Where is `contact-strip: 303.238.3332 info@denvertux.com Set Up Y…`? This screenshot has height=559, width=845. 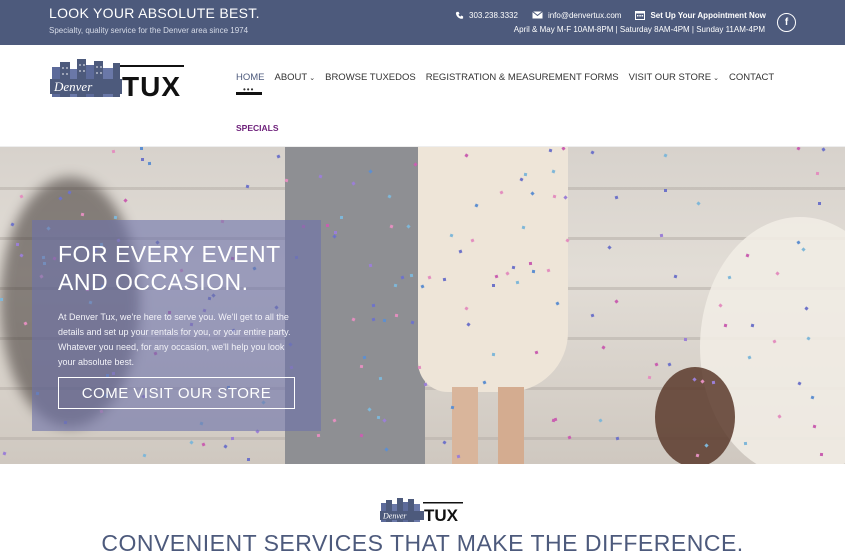 contact-strip: 303.238.3332 info@denvertux.com Set Up Y… is located at coordinates (617, 15).